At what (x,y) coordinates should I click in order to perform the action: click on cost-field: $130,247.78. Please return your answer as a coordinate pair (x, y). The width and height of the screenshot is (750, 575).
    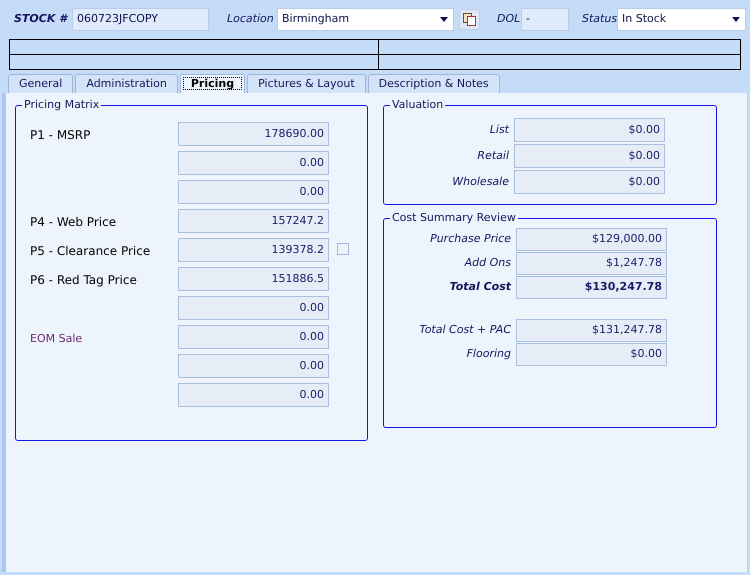
    Looking at the image, I should click on (591, 287).